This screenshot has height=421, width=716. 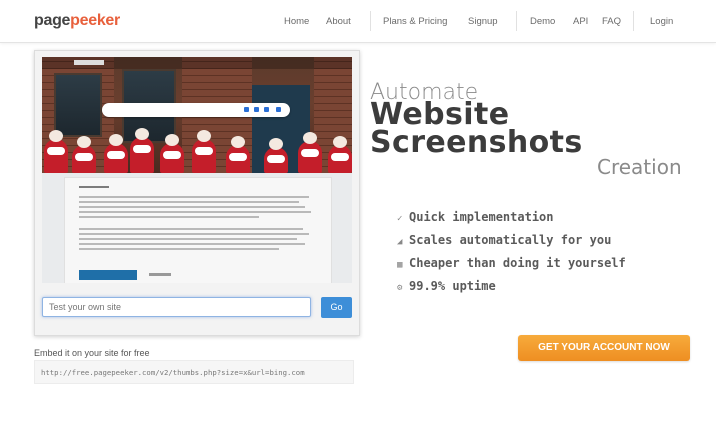 What do you see at coordinates (452, 286) in the screenshot?
I see `feature-text: 99.9% uptime` at bounding box center [452, 286].